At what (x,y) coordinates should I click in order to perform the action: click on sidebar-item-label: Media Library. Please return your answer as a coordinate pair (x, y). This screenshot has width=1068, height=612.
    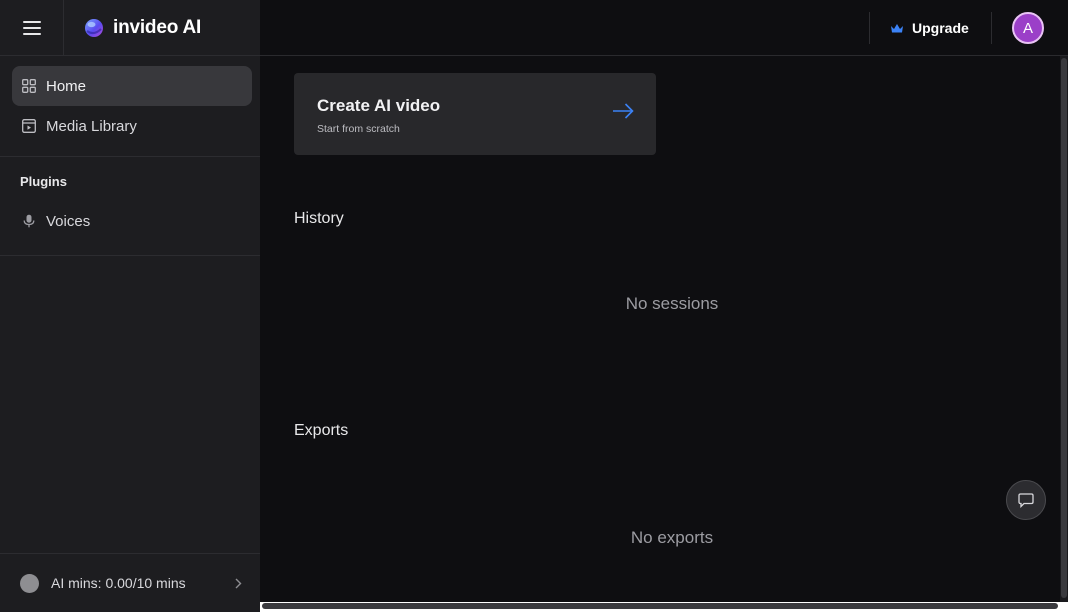
    Looking at the image, I should click on (91, 126).